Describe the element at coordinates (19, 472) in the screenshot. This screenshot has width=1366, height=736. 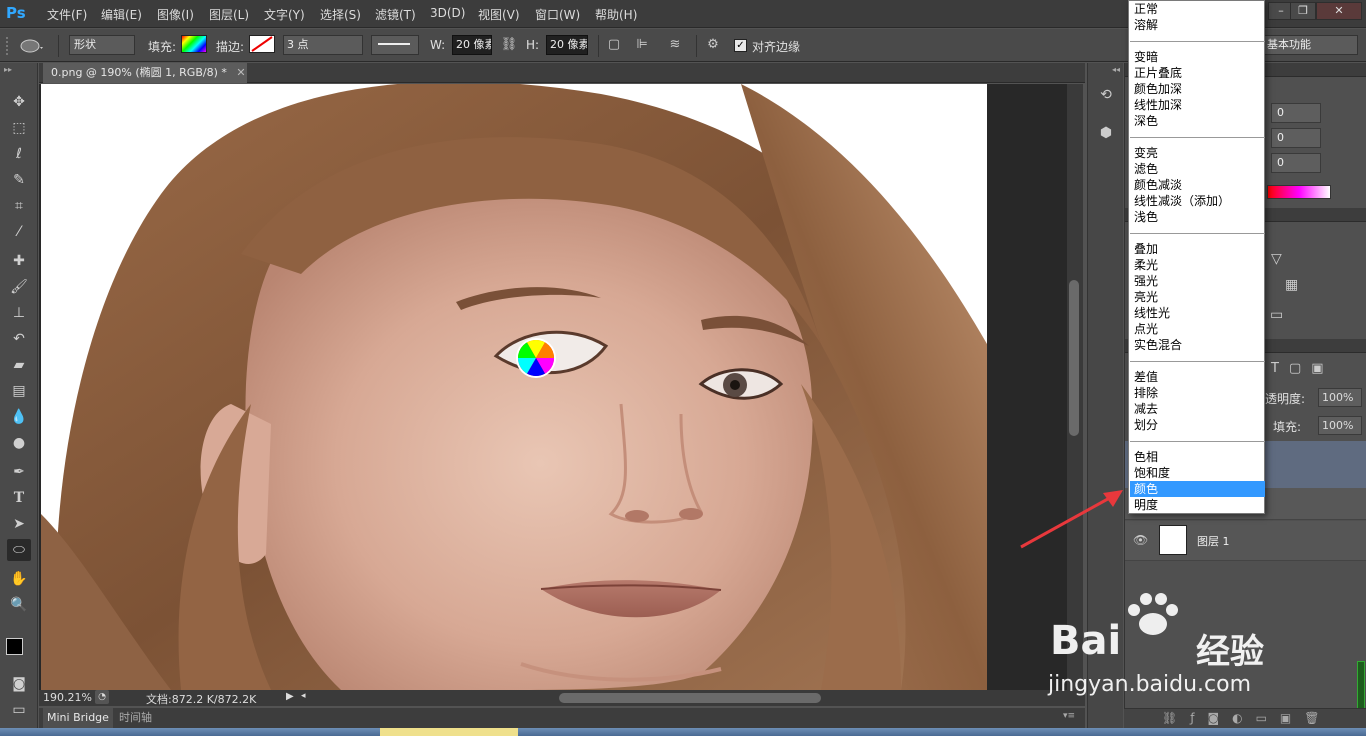
I see `pen-tool-icon: ✒` at that location.